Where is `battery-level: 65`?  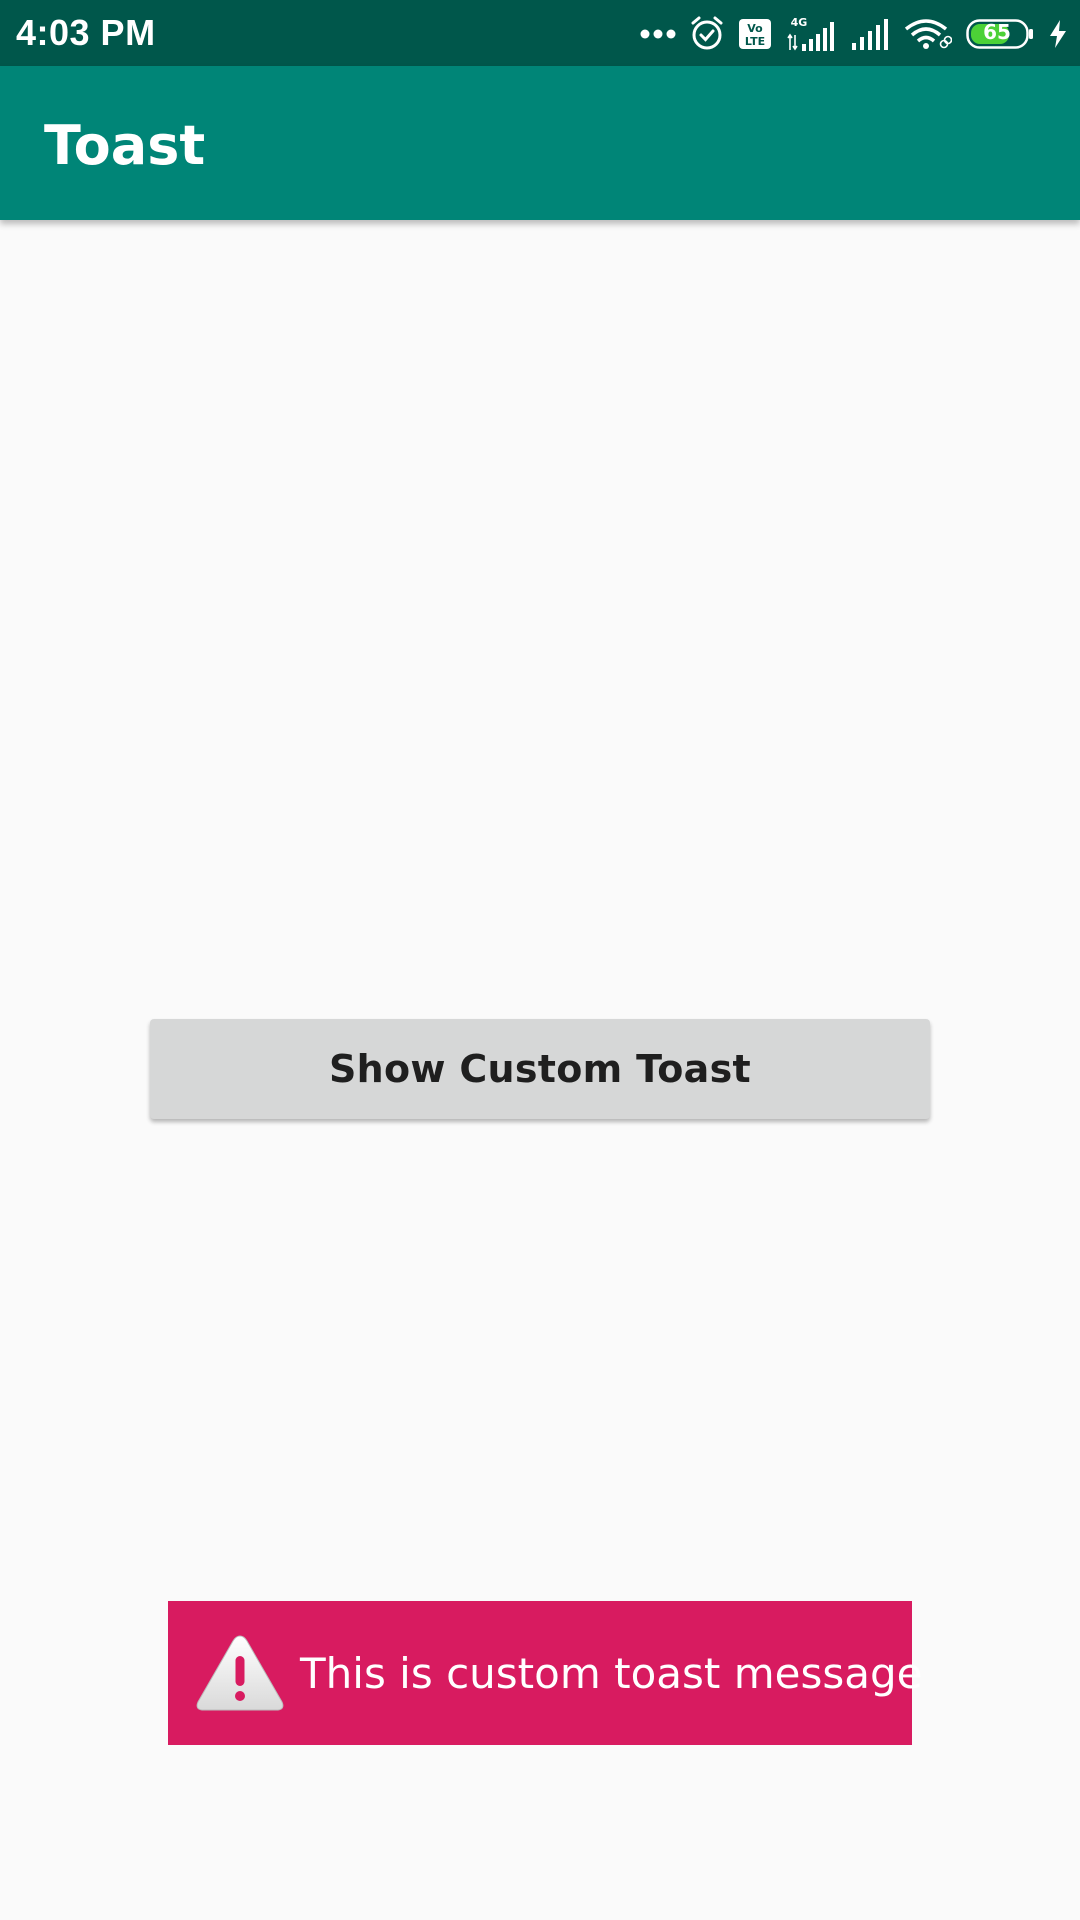
battery-level: 65 is located at coordinates (997, 32).